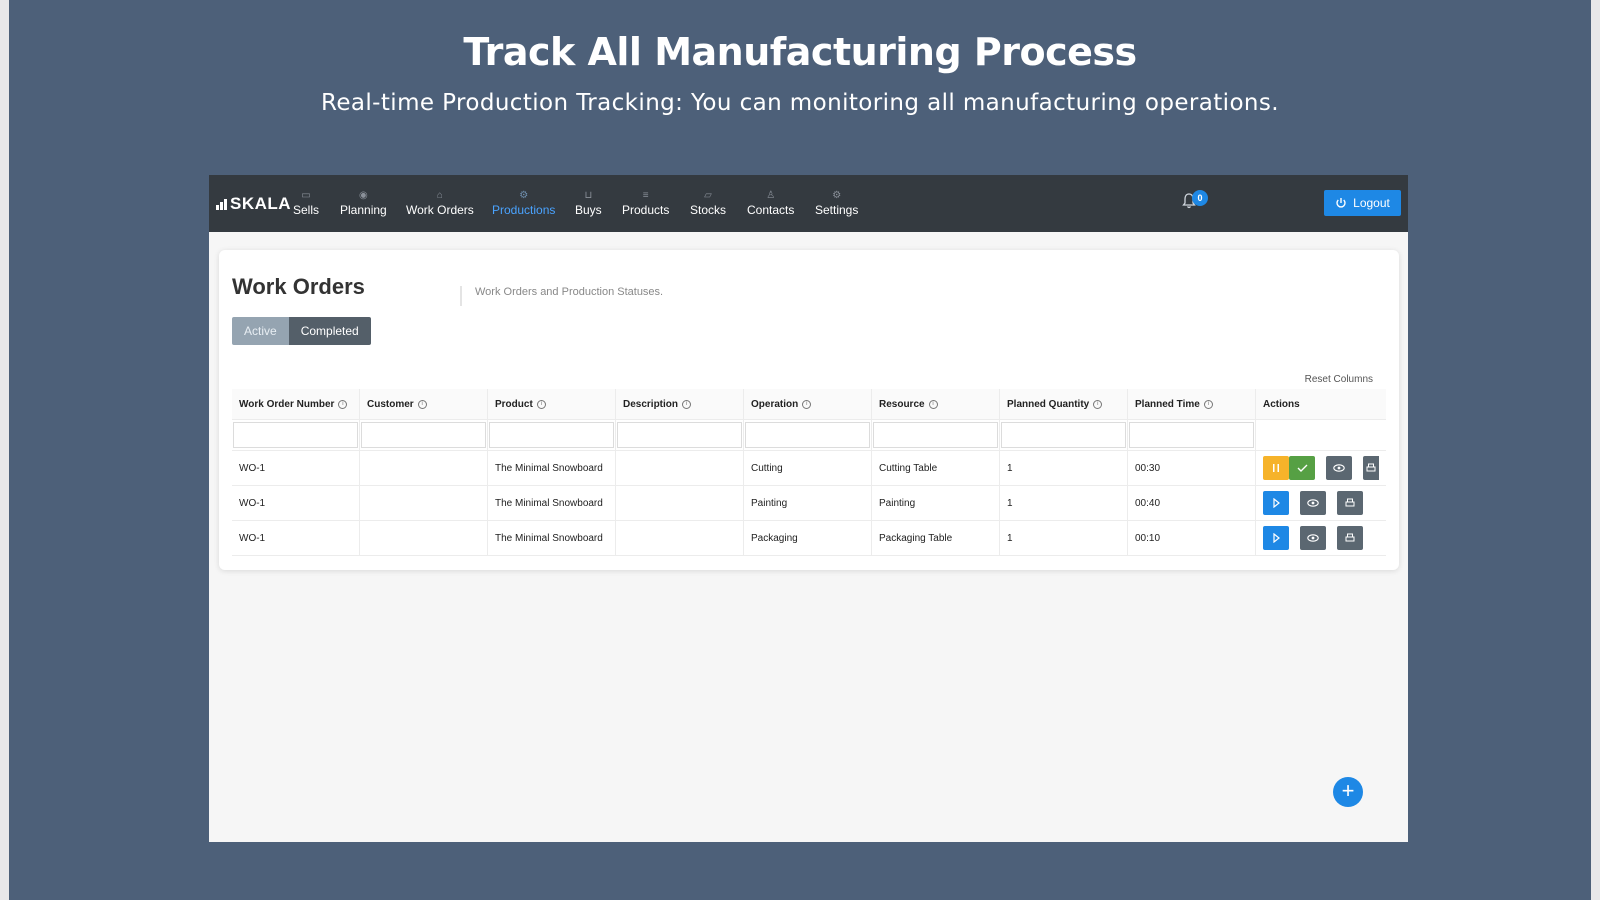 This screenshot has height=900, width=1600. What do you see at coordinates (524, 195) in the screenshot?
I see `gear-icon: ⚙` at bounding box center [524, 195].